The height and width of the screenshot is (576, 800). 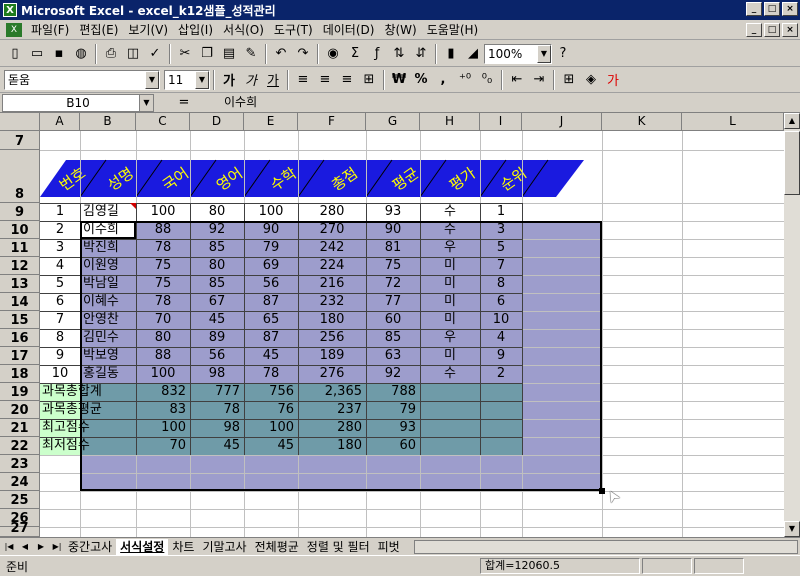 What do you see at coordinates (163, 446) in the screenshot?
I see `summary-cell: 70` at bounding box center [163, 446].